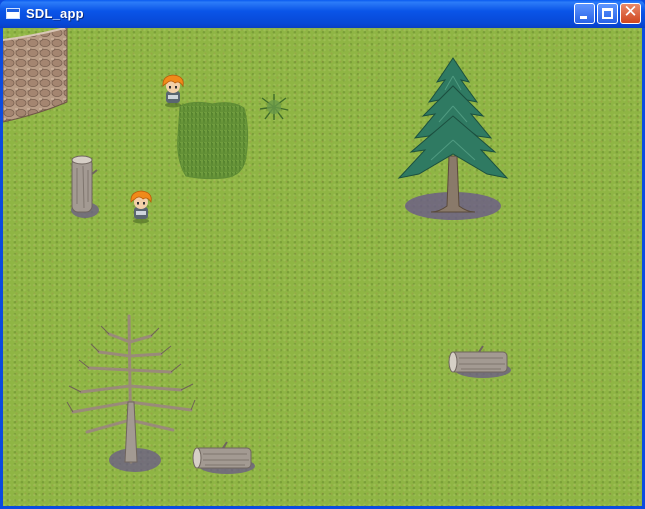 Image resolution: width=645 pixels, height=509 pixels. I want to click on stone-wall, so click(35, 75).